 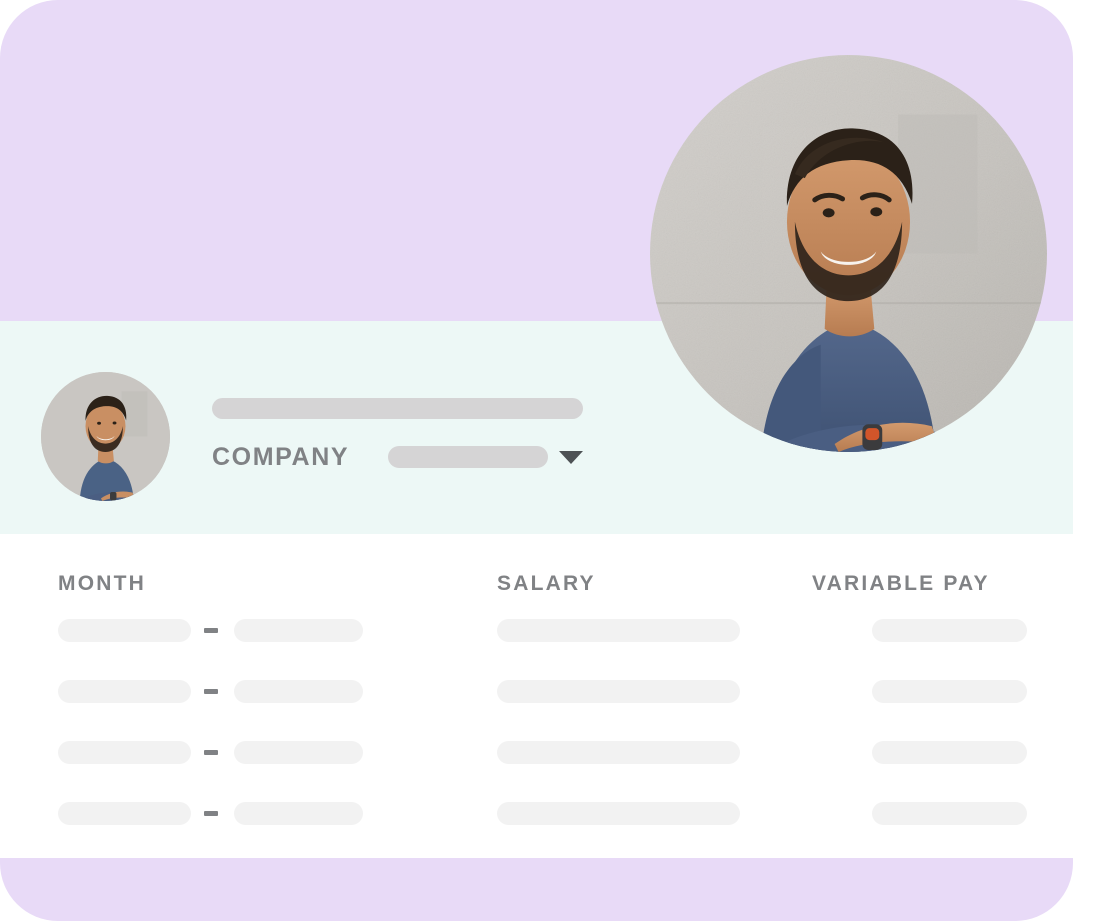 I want to click on column-header-salary: SALARY, so click(x=546, y=583).